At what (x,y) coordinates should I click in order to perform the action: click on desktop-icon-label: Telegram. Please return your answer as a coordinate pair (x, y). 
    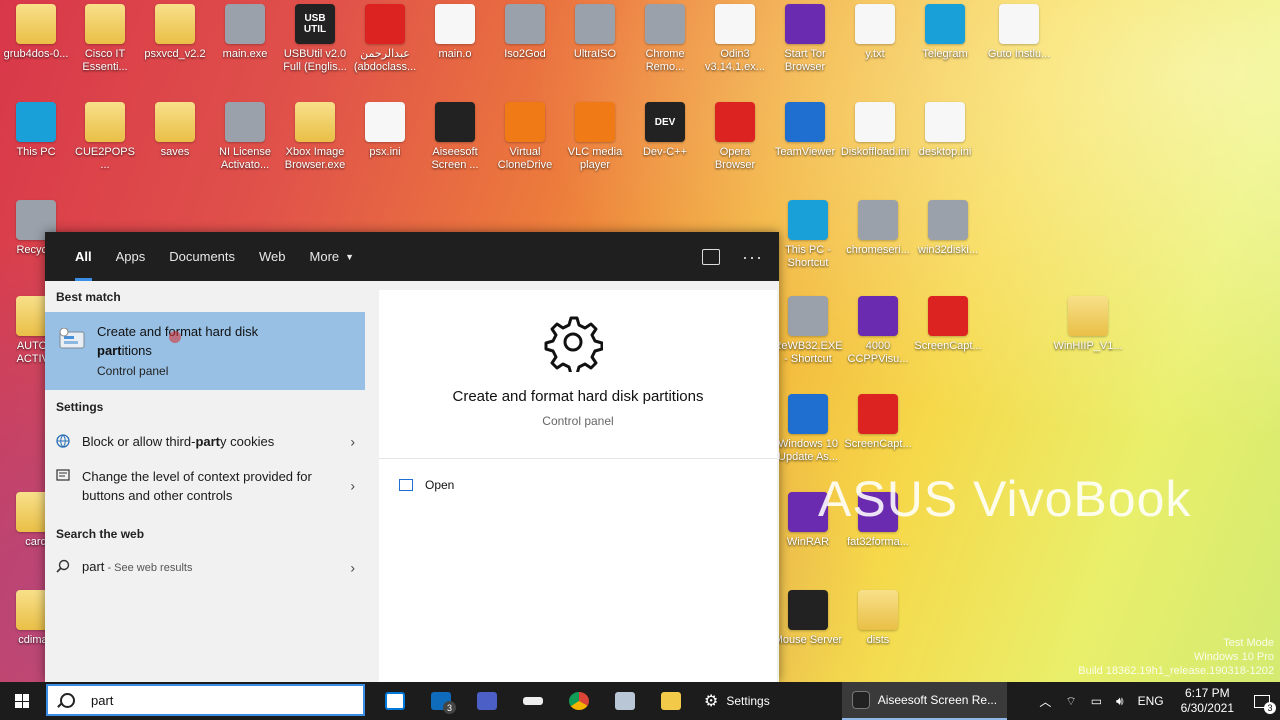
    Looking at the image, I should click on (945, 54).